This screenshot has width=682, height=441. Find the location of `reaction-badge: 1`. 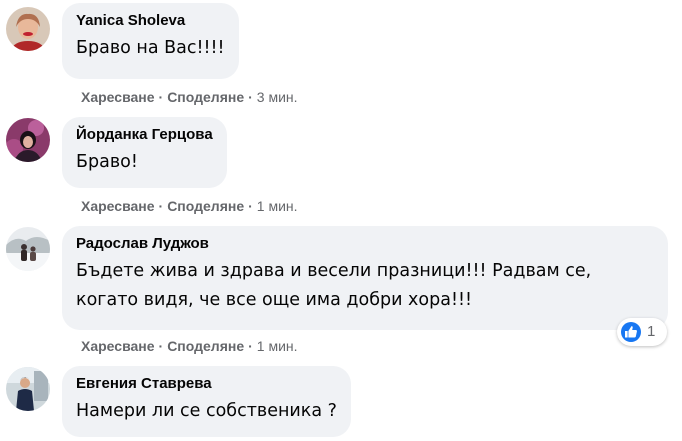

reaction-badge: 1 is located at coordinates (642, 332).